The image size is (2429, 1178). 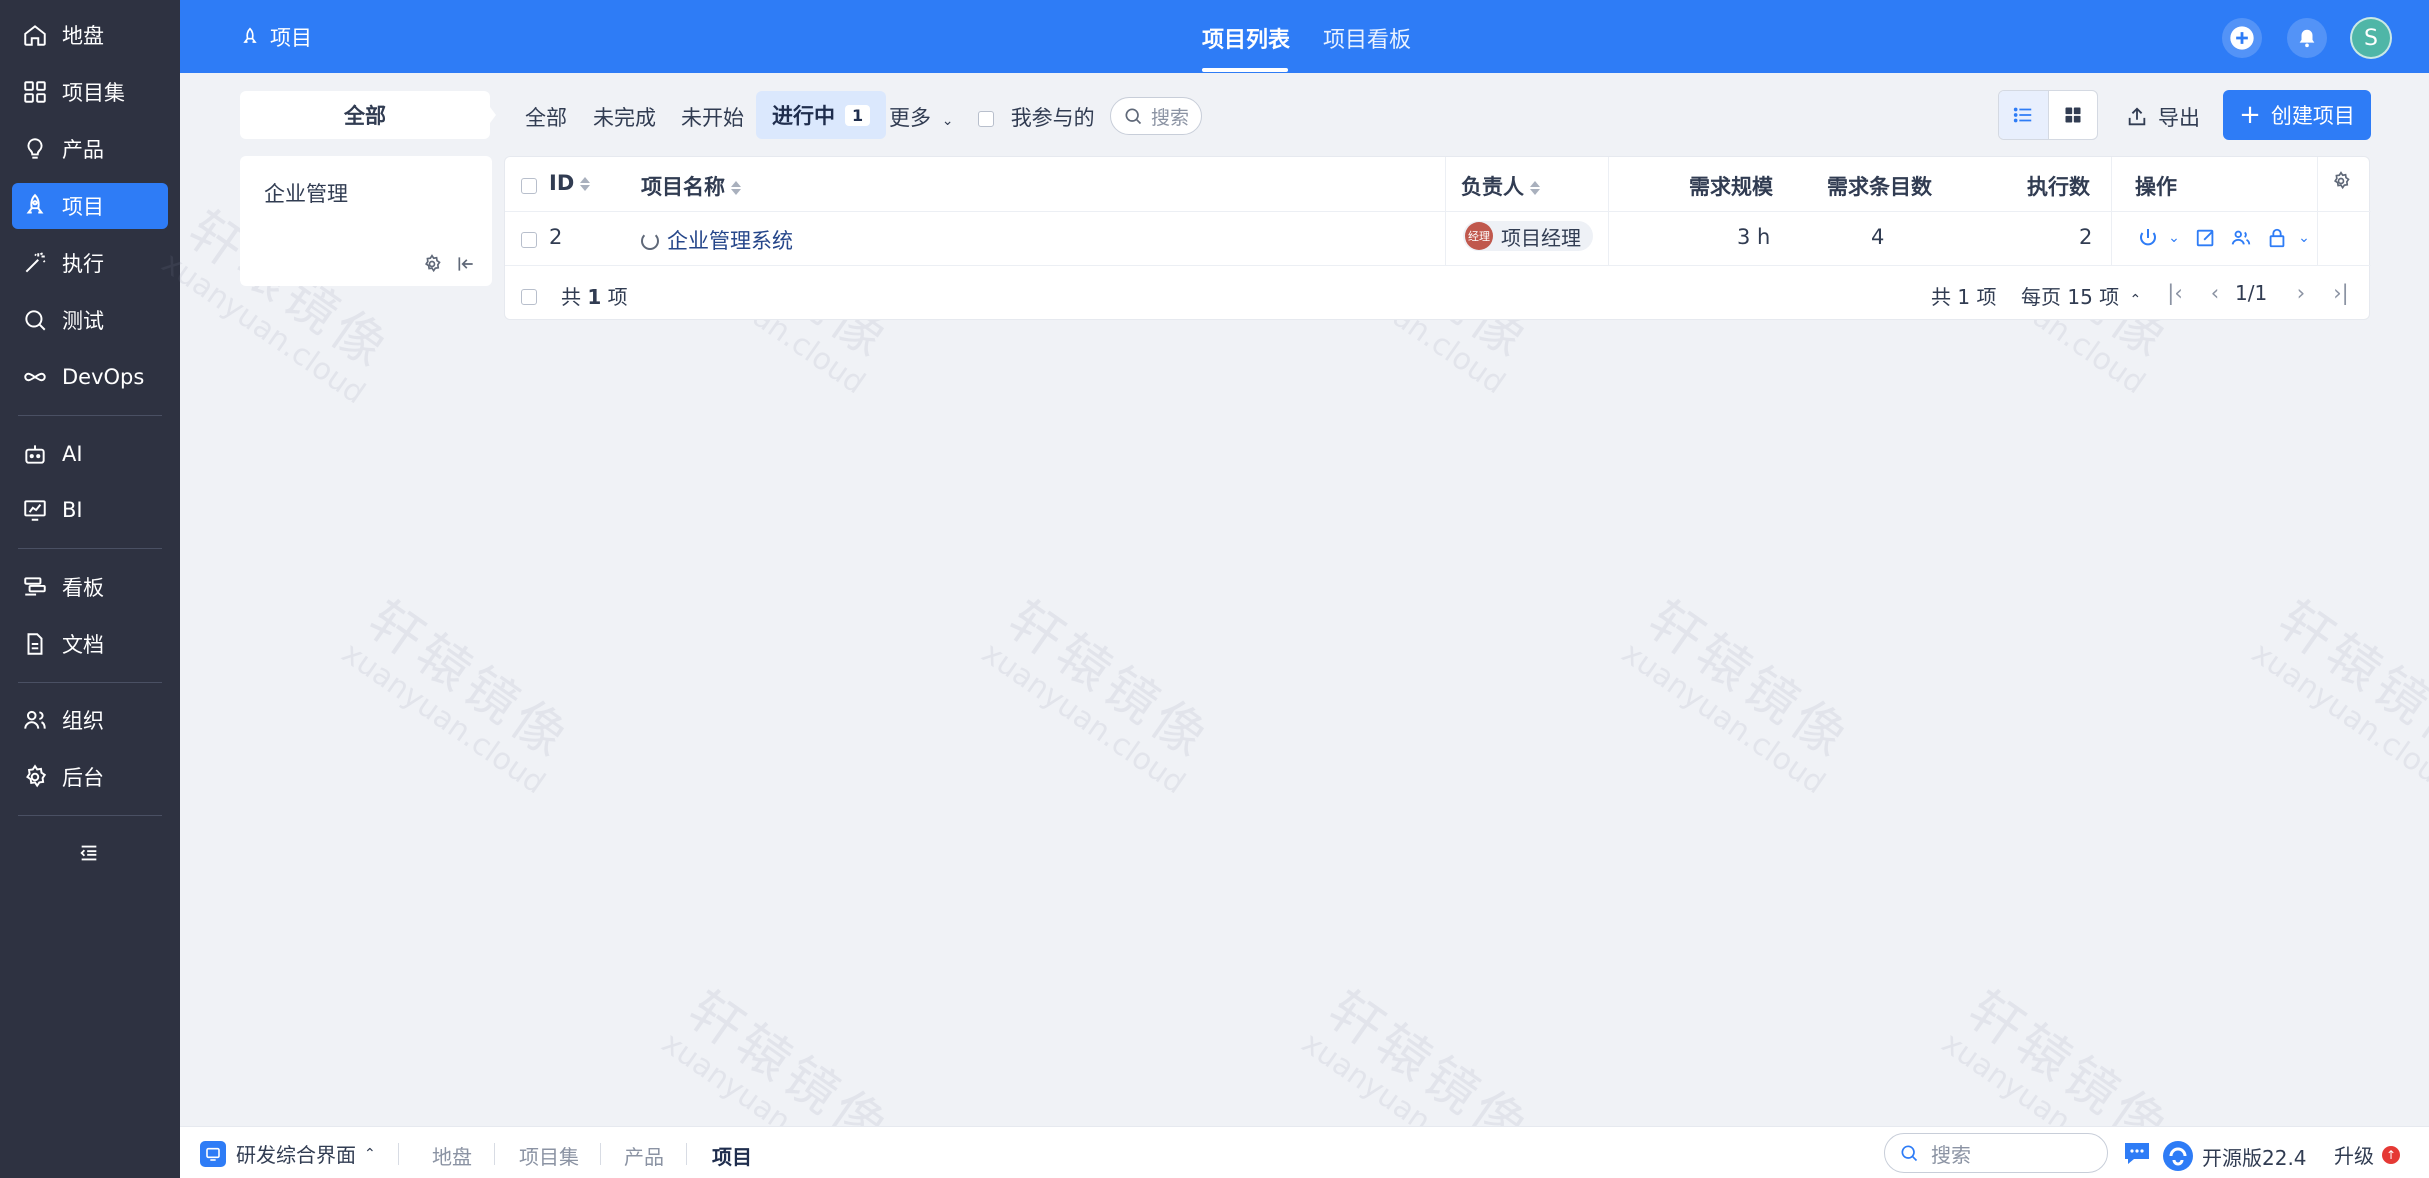 I want to click on sidebar-item-dashboard: 地盘, so click(x=90, y=35).